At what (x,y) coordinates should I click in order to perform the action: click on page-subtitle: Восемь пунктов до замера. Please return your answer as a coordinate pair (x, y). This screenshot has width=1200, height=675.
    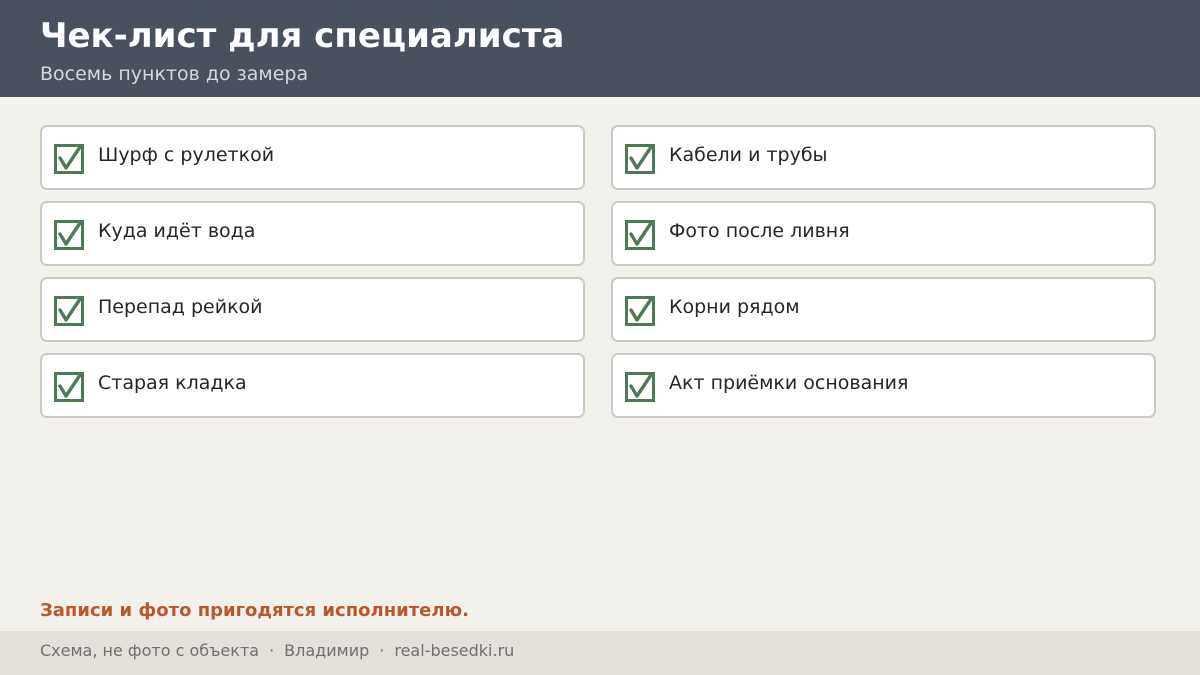
    Looking at the image, I should click on (174, 74).